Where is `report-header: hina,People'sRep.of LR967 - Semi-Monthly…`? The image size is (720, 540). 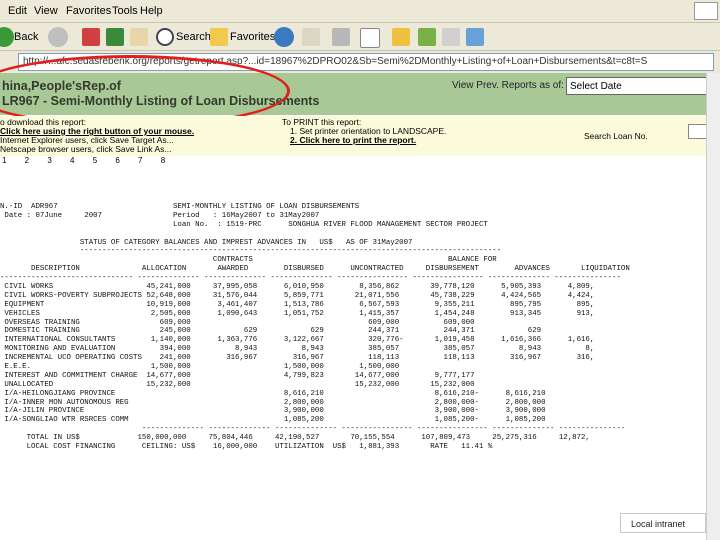
report-header: hina,People'sRep.of LR967 - Semi-Monthly… is located at coordinates (360, 94).